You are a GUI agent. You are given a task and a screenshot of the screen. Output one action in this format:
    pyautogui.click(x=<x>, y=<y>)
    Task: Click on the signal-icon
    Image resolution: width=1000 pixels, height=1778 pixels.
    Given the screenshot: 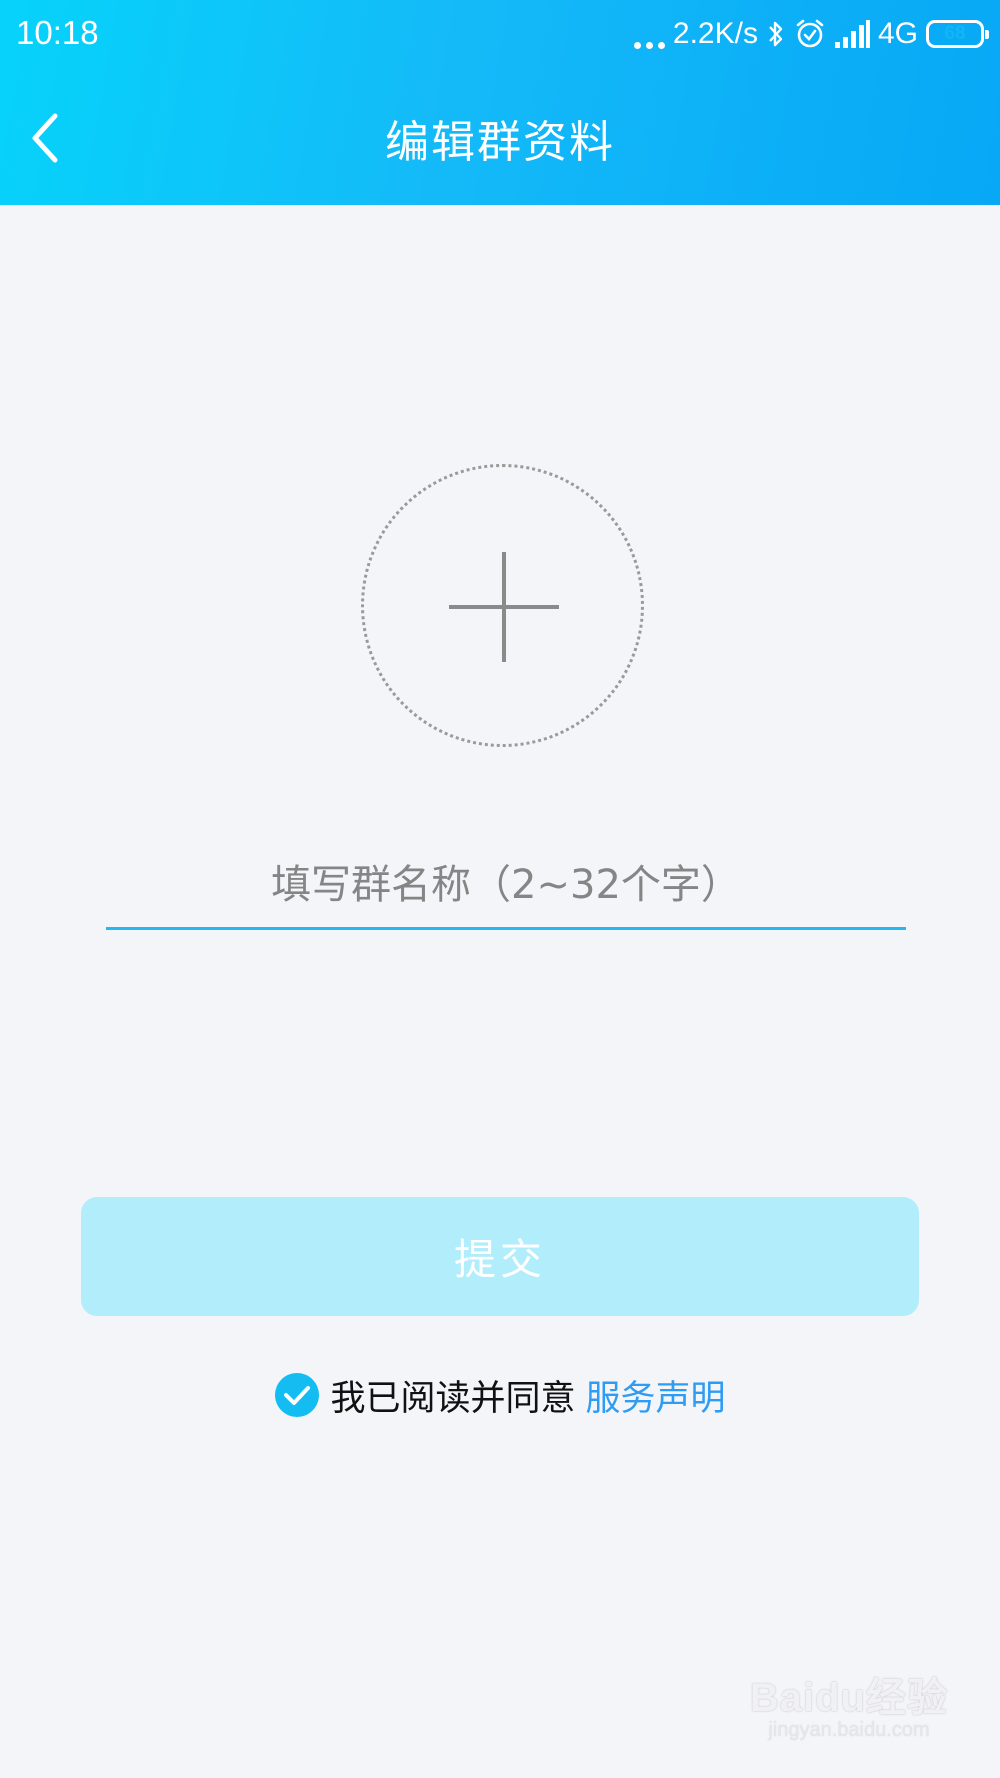 What is the action you would take?
    pyautogui.click(x=852, y=34)
    